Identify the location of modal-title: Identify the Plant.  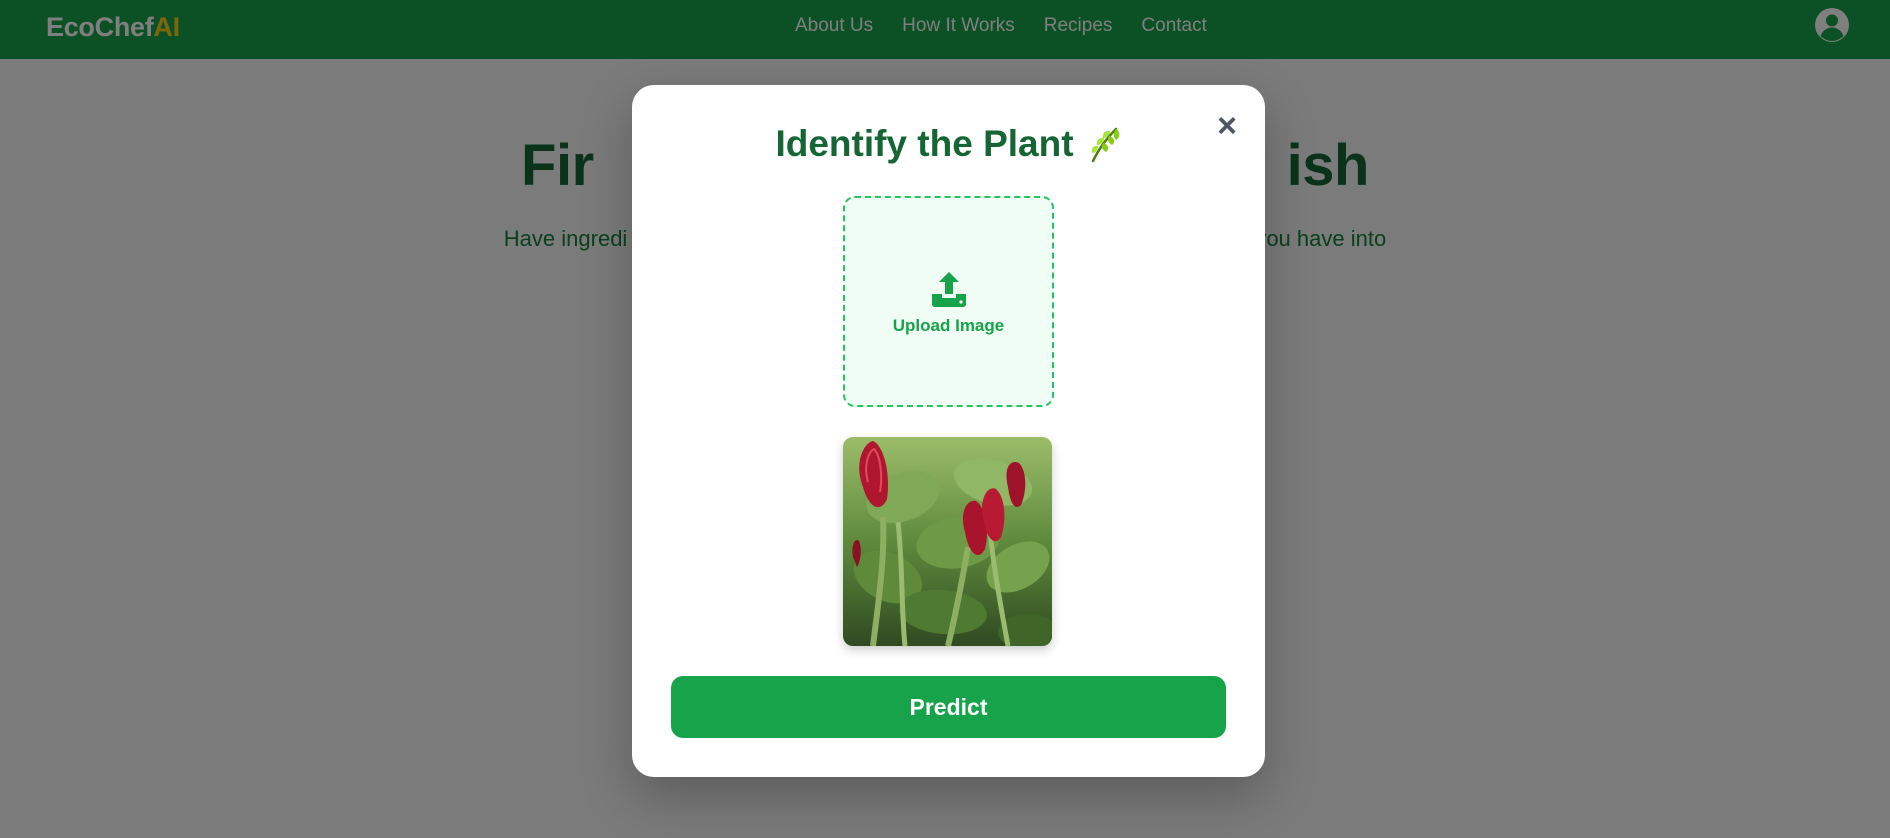
(924, 143).